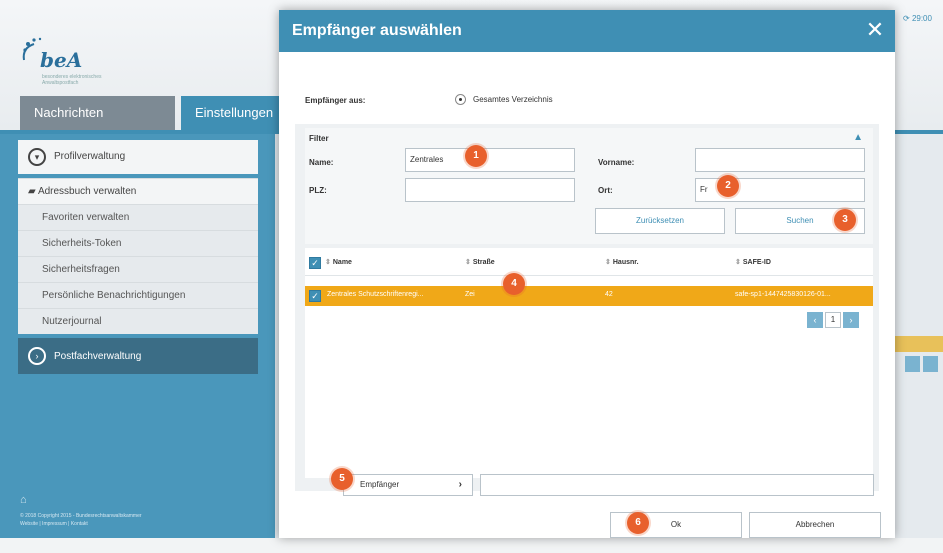 The image size is (943, 553). I want to click on chevron-right-circle-icon: ›, so click(37, 356).